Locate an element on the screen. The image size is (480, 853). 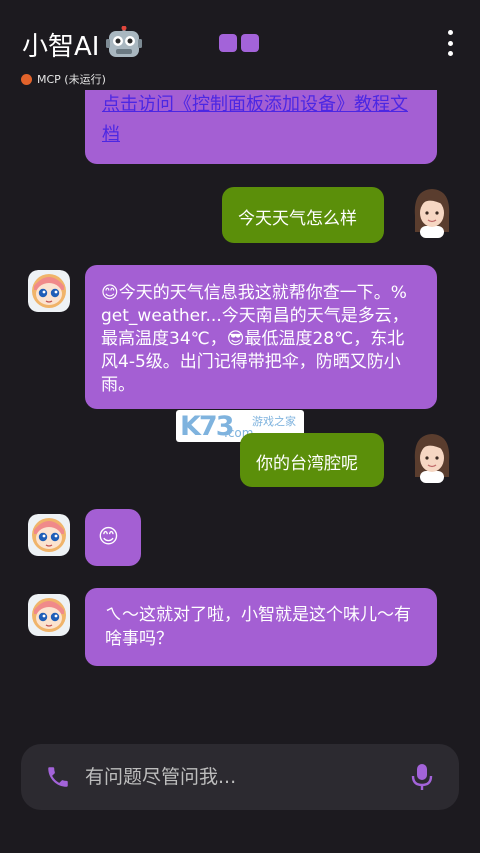
mcp-status: MCP (未运行) is located at coordinates (63, 79).